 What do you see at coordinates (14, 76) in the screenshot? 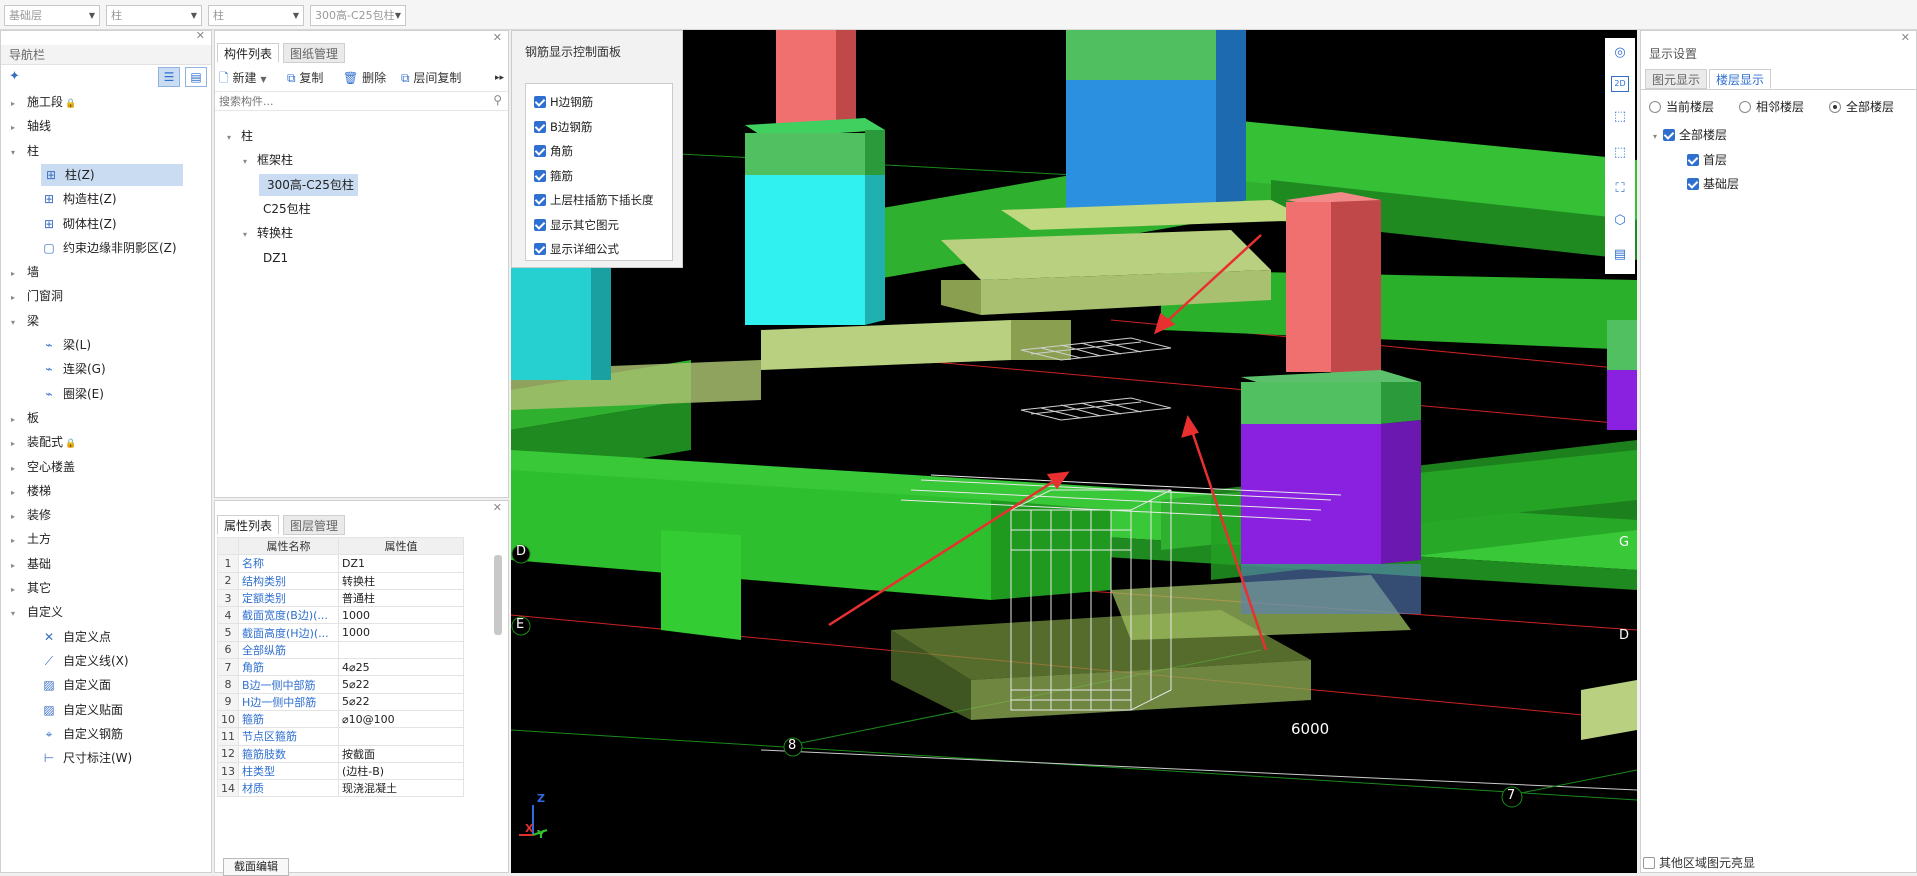
I see `pin-icon: ✦` at bounding box center [14, 76].